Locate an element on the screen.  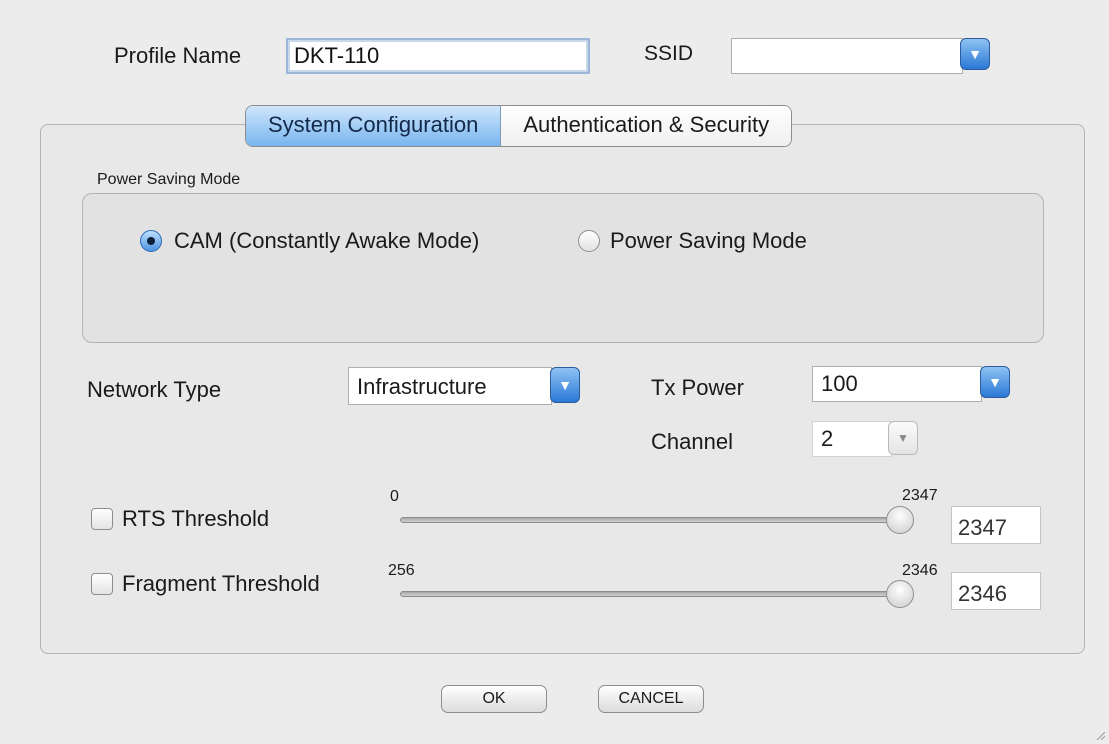
cancel-button: CANCEL is located at coordinates (651, 699).